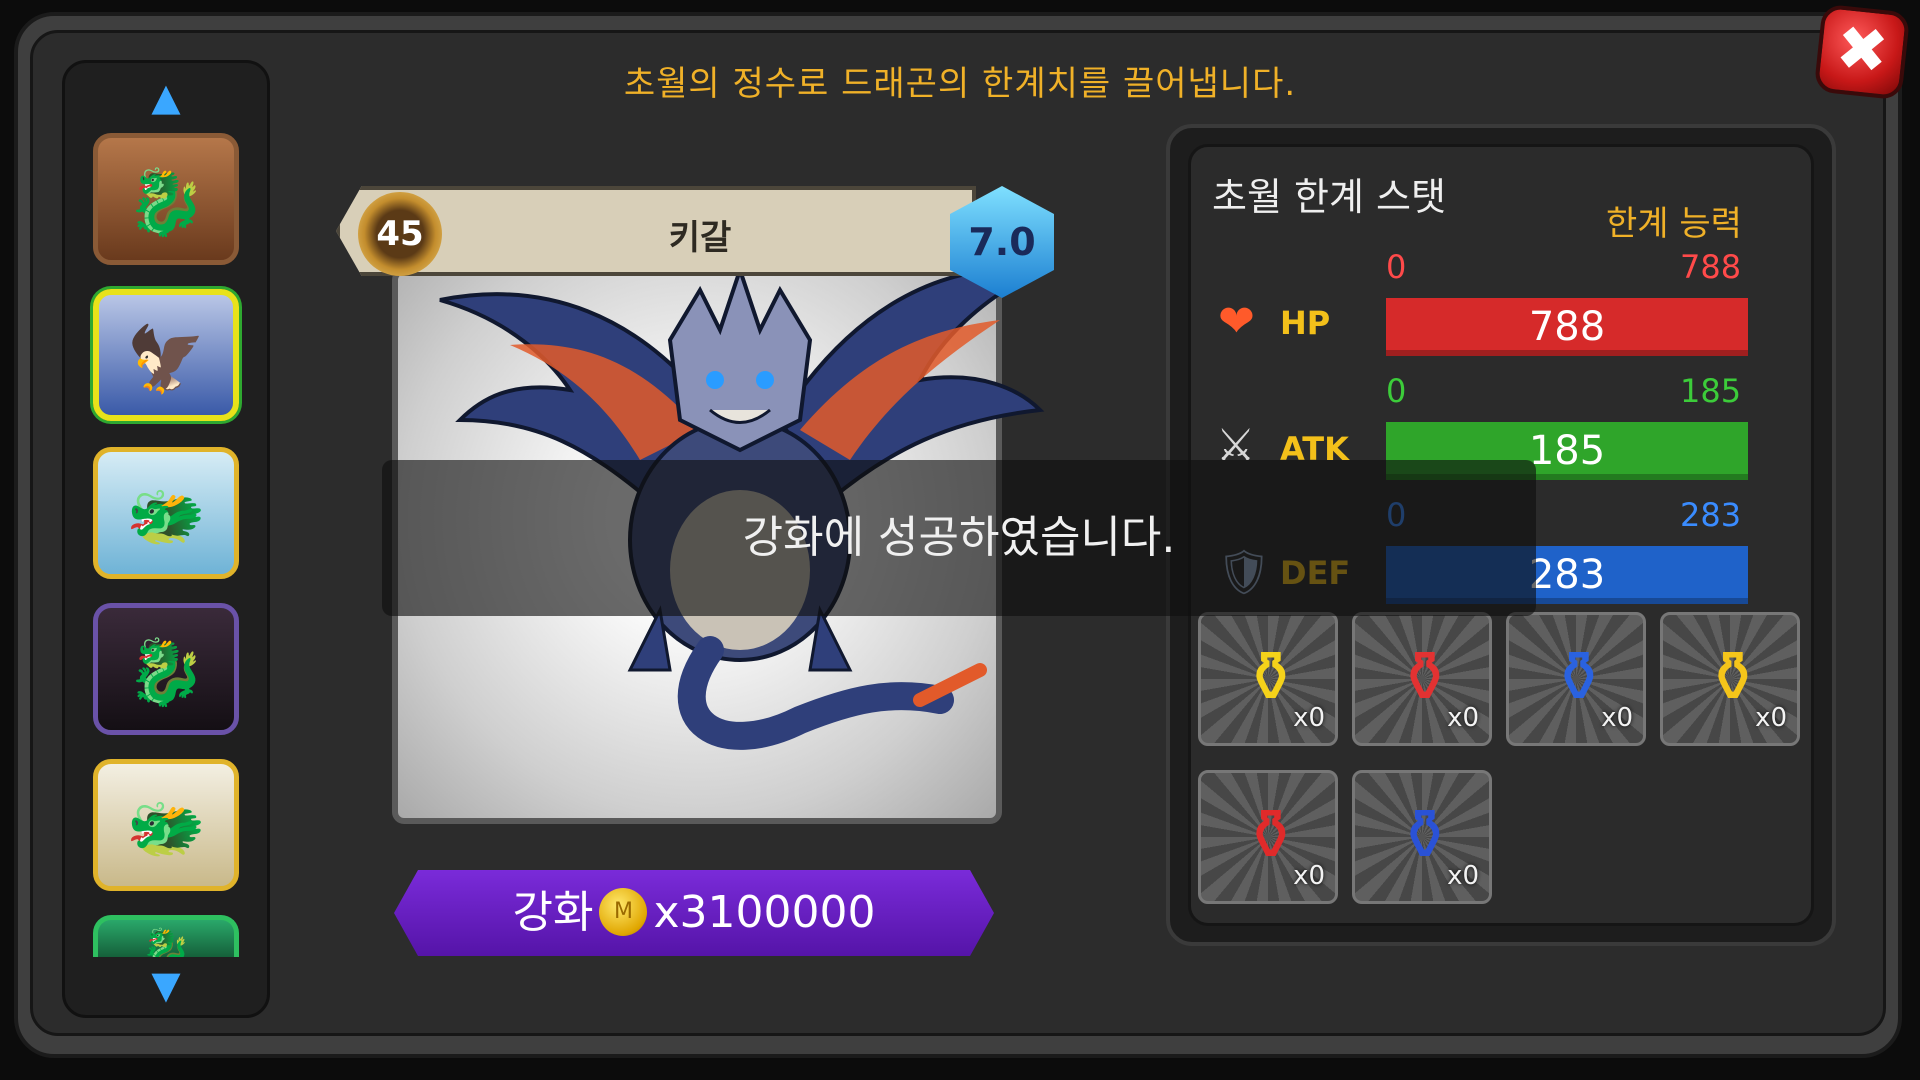 The image size is (1920, 1080). Describe the element at coordinates (764, 912) in the screenshot. I see `enhance-cost: x3100000` at that location.